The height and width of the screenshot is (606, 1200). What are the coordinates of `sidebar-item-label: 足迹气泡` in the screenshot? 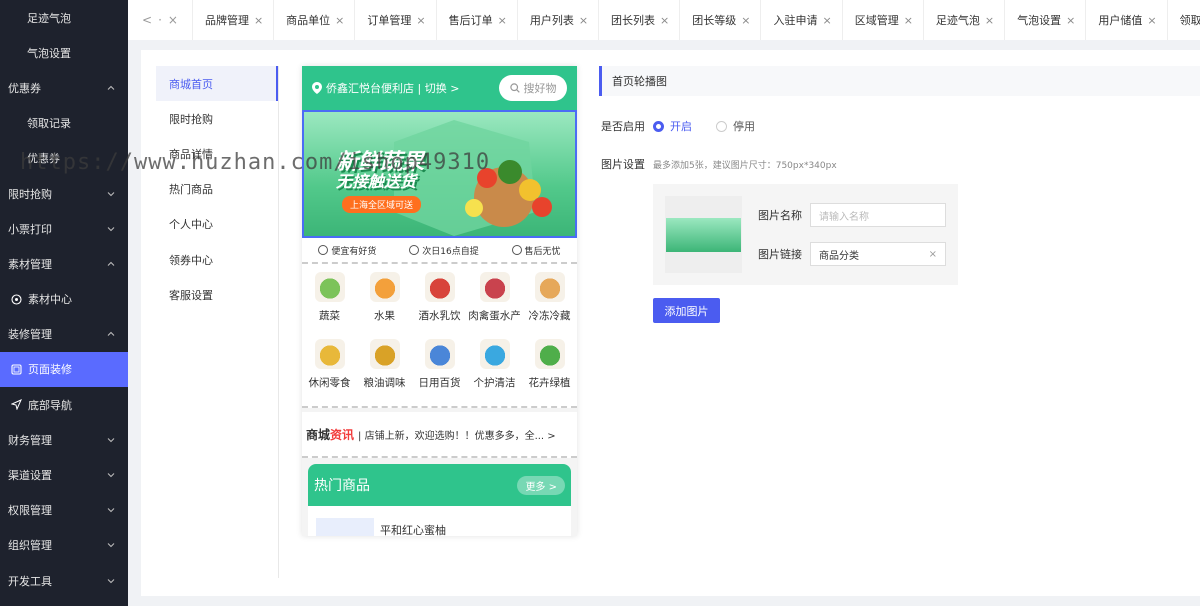 It's located at (49, 18).